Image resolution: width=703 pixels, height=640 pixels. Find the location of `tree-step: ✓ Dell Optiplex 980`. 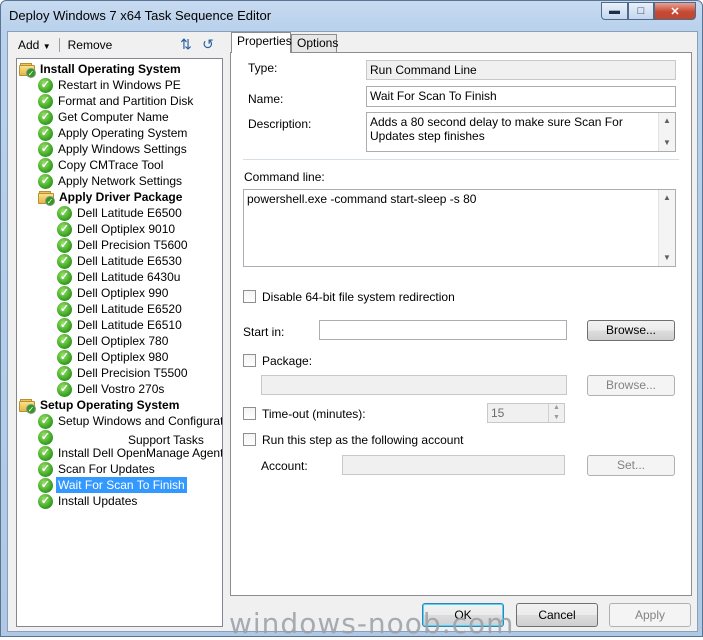

tree-step: ✓ Dell Optiplex 980 is located at coordinates (113, 357).